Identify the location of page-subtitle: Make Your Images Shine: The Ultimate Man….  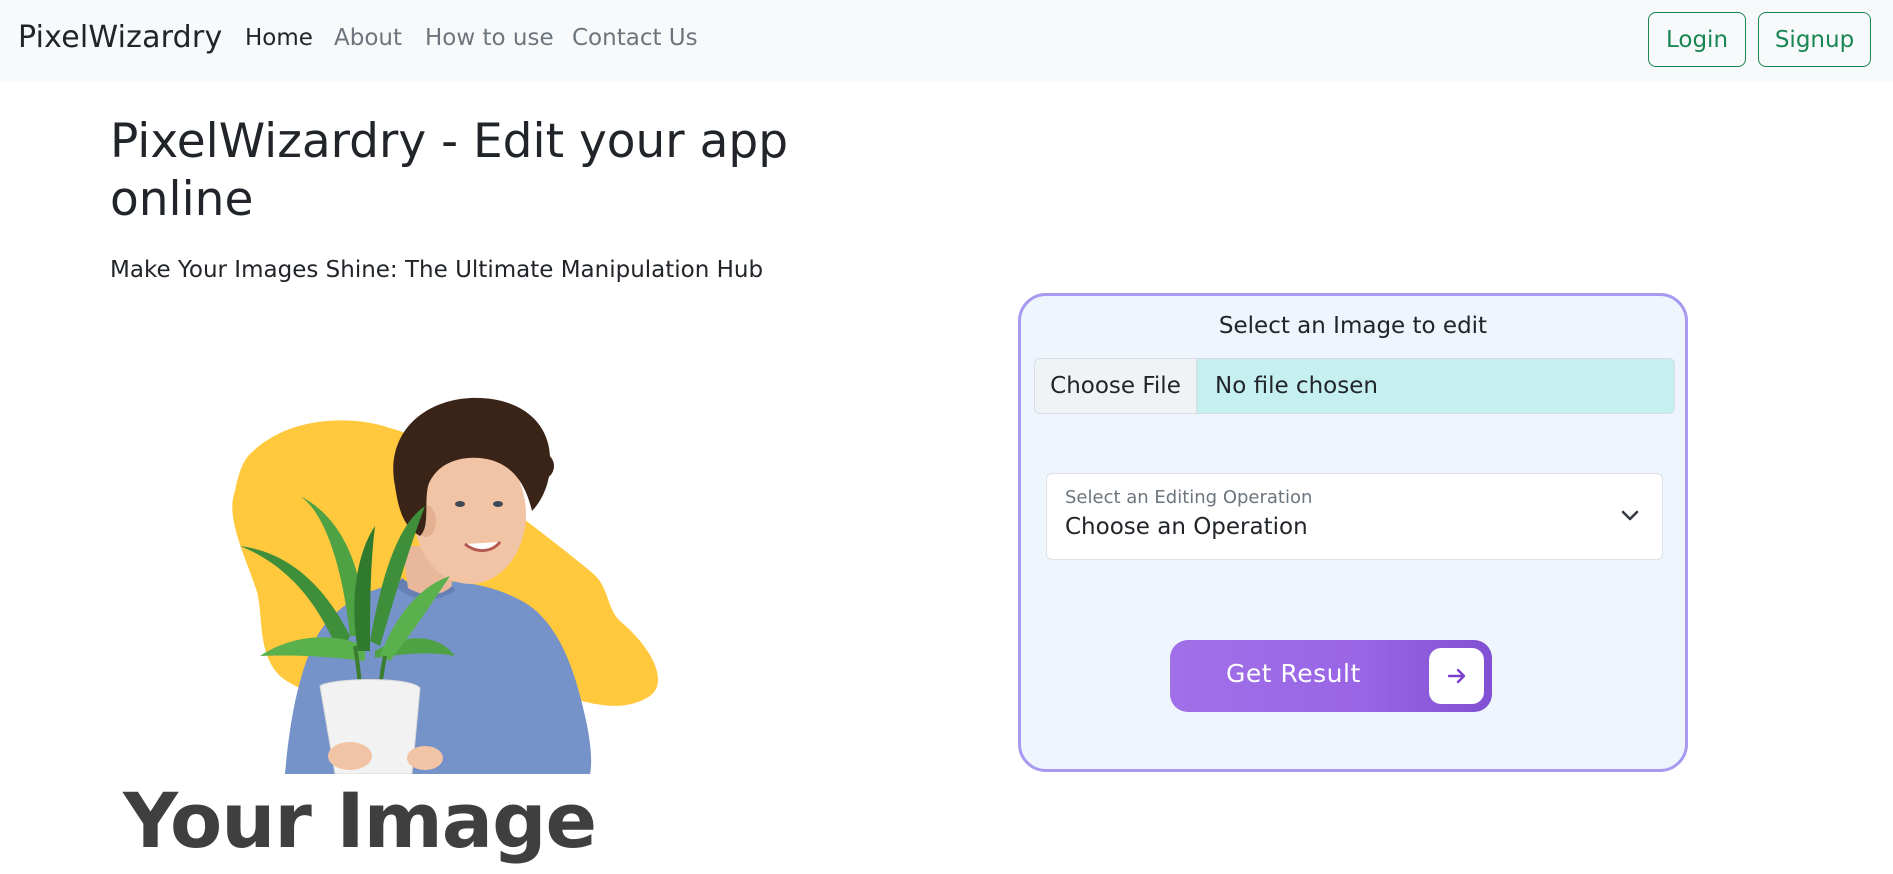
(437, 270).